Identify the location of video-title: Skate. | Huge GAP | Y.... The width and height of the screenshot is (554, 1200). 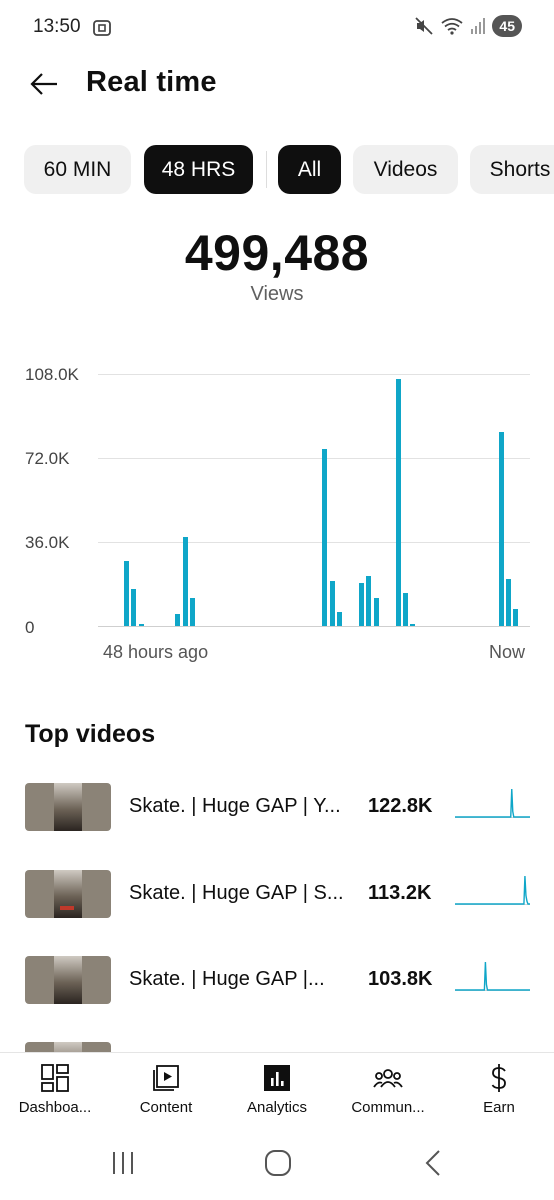
(235, 806).